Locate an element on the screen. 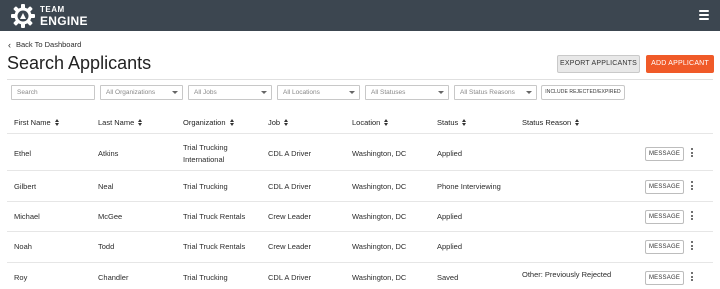 The width and height of the screenshot is (720, 289). top-bar: TEAM ENGINE is located at coordinates (360, 15).